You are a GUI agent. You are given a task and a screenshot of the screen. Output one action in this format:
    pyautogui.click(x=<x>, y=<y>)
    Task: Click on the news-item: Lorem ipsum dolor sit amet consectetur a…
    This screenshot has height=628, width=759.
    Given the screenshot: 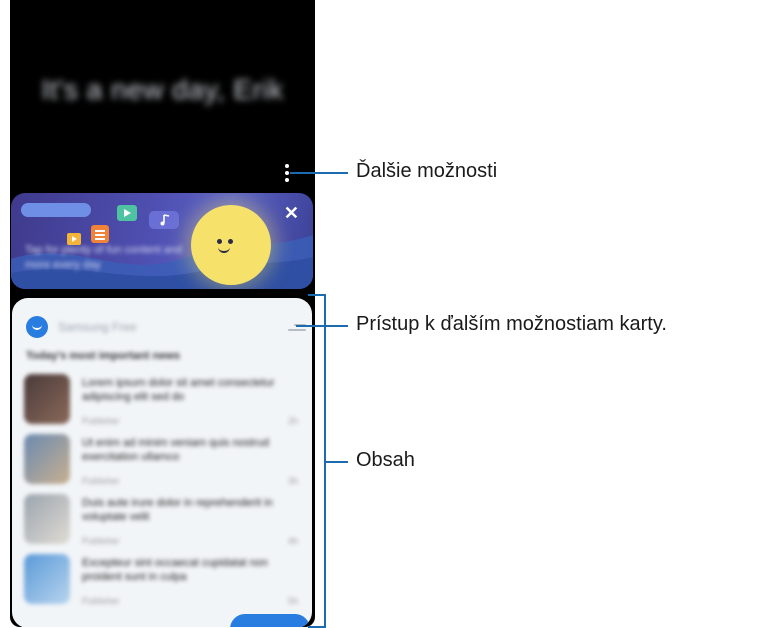 What is the action you would take?
    pyautogui.click(x=164, y=403)
    